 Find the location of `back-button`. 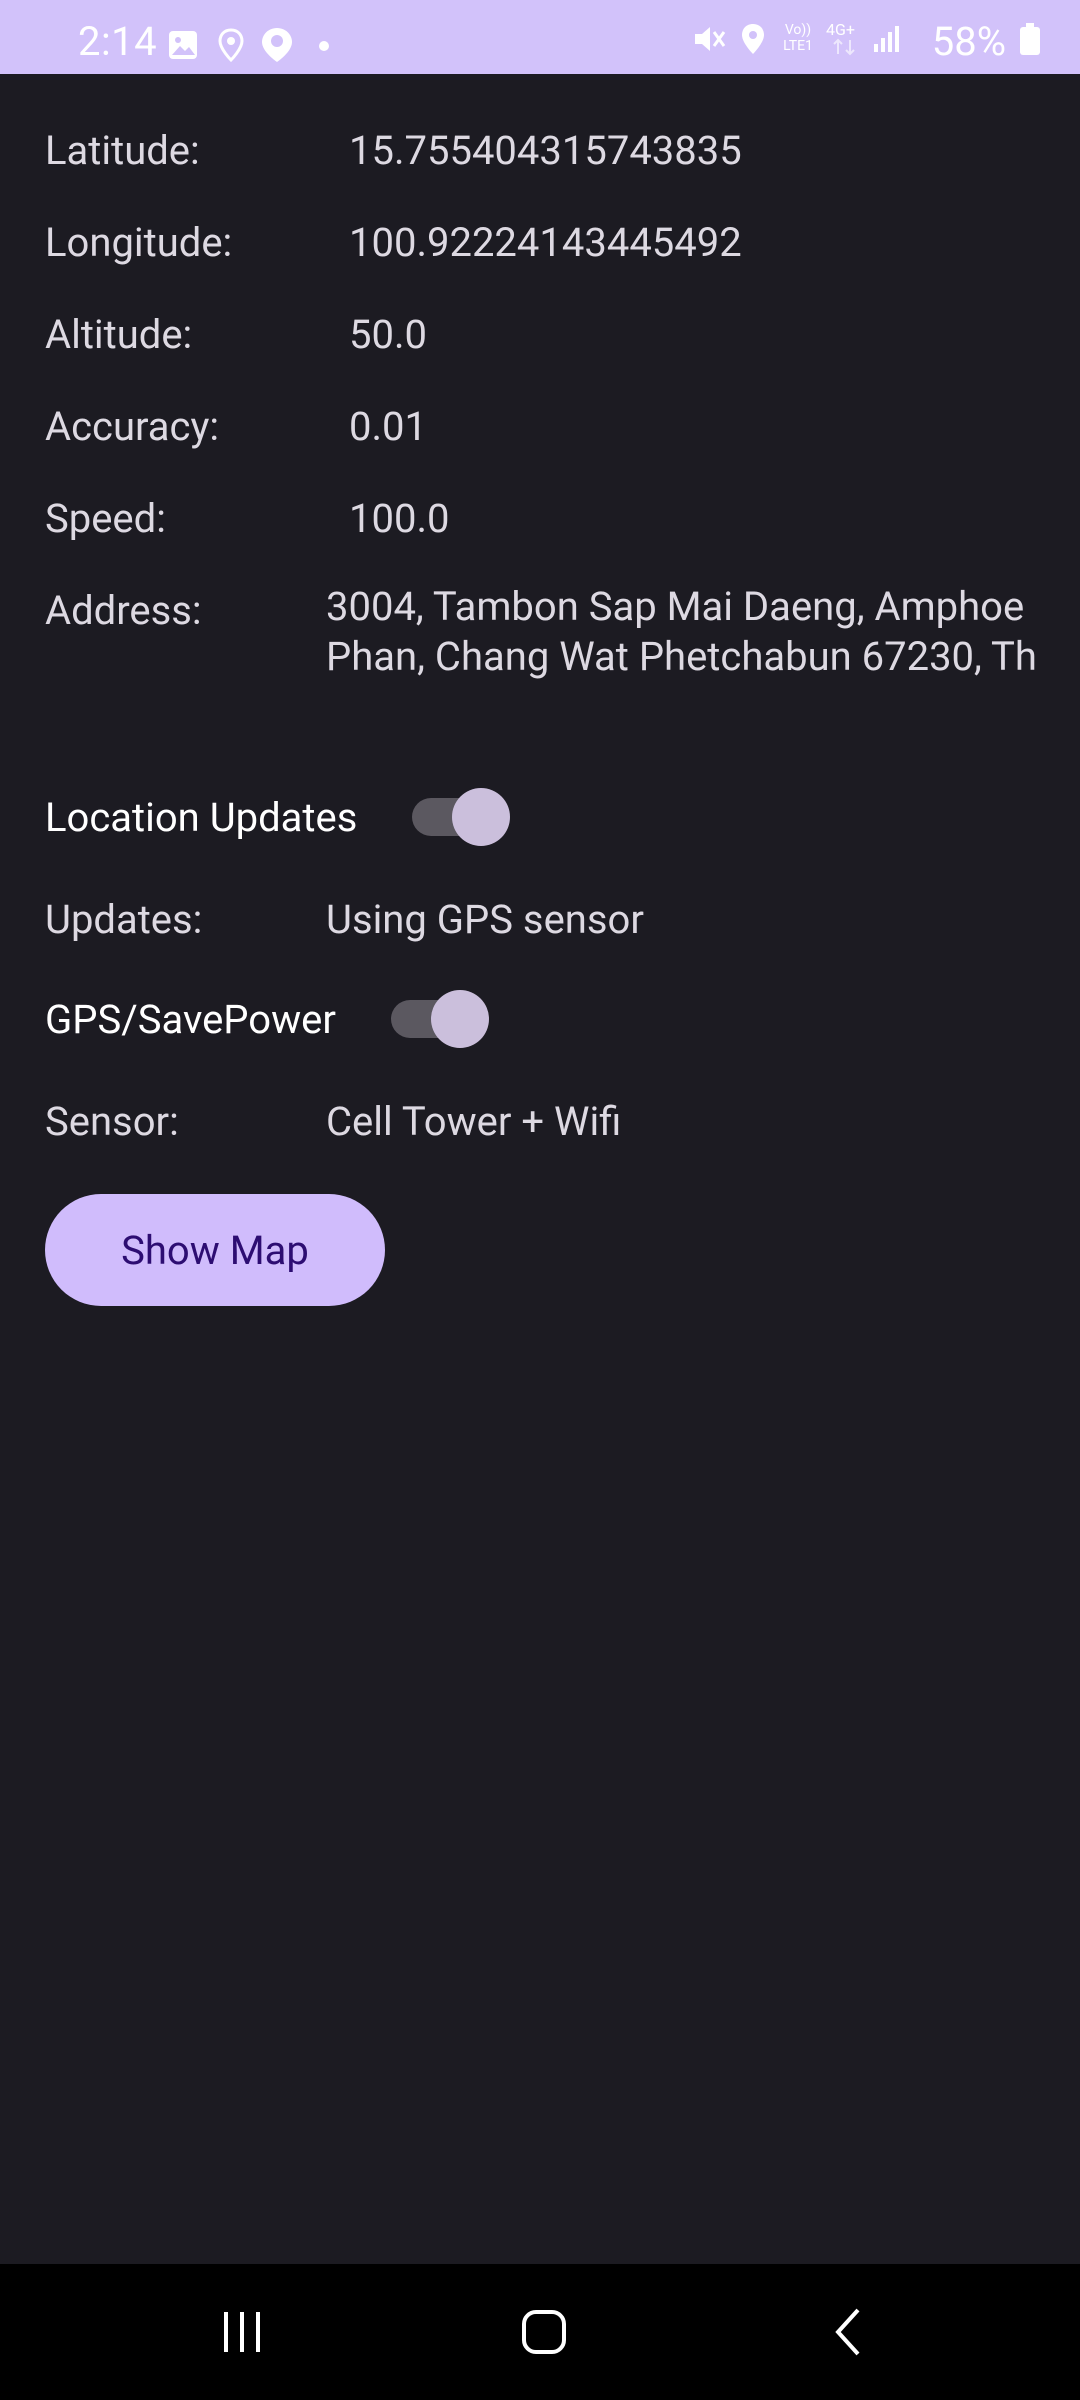

back-button is located at coordinates (848, 2332).